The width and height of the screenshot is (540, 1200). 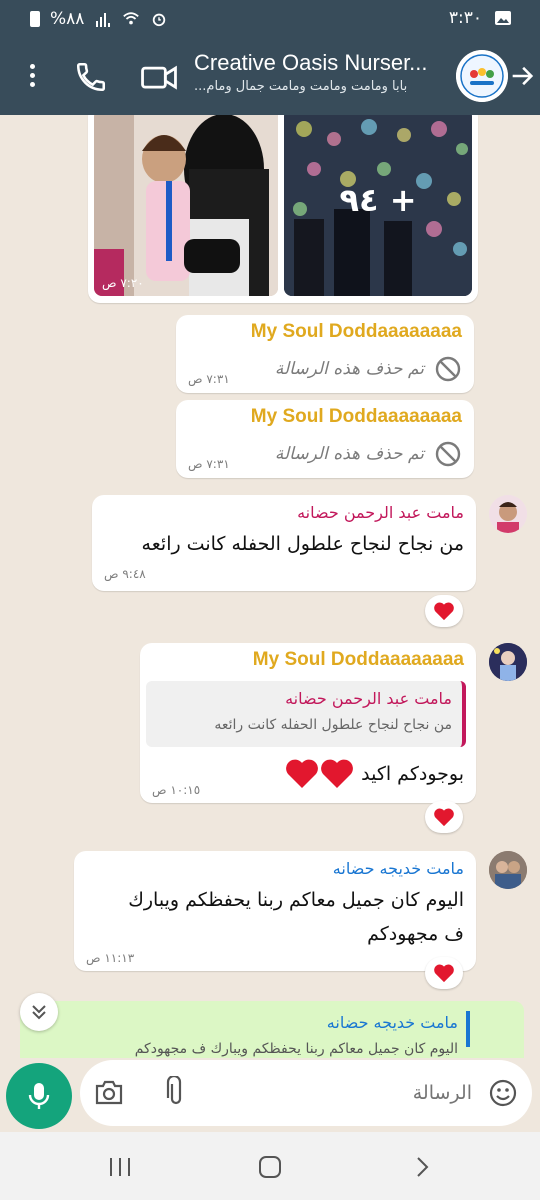 I want to click on hearts-emoji-icon, so click(x=320, y=773).